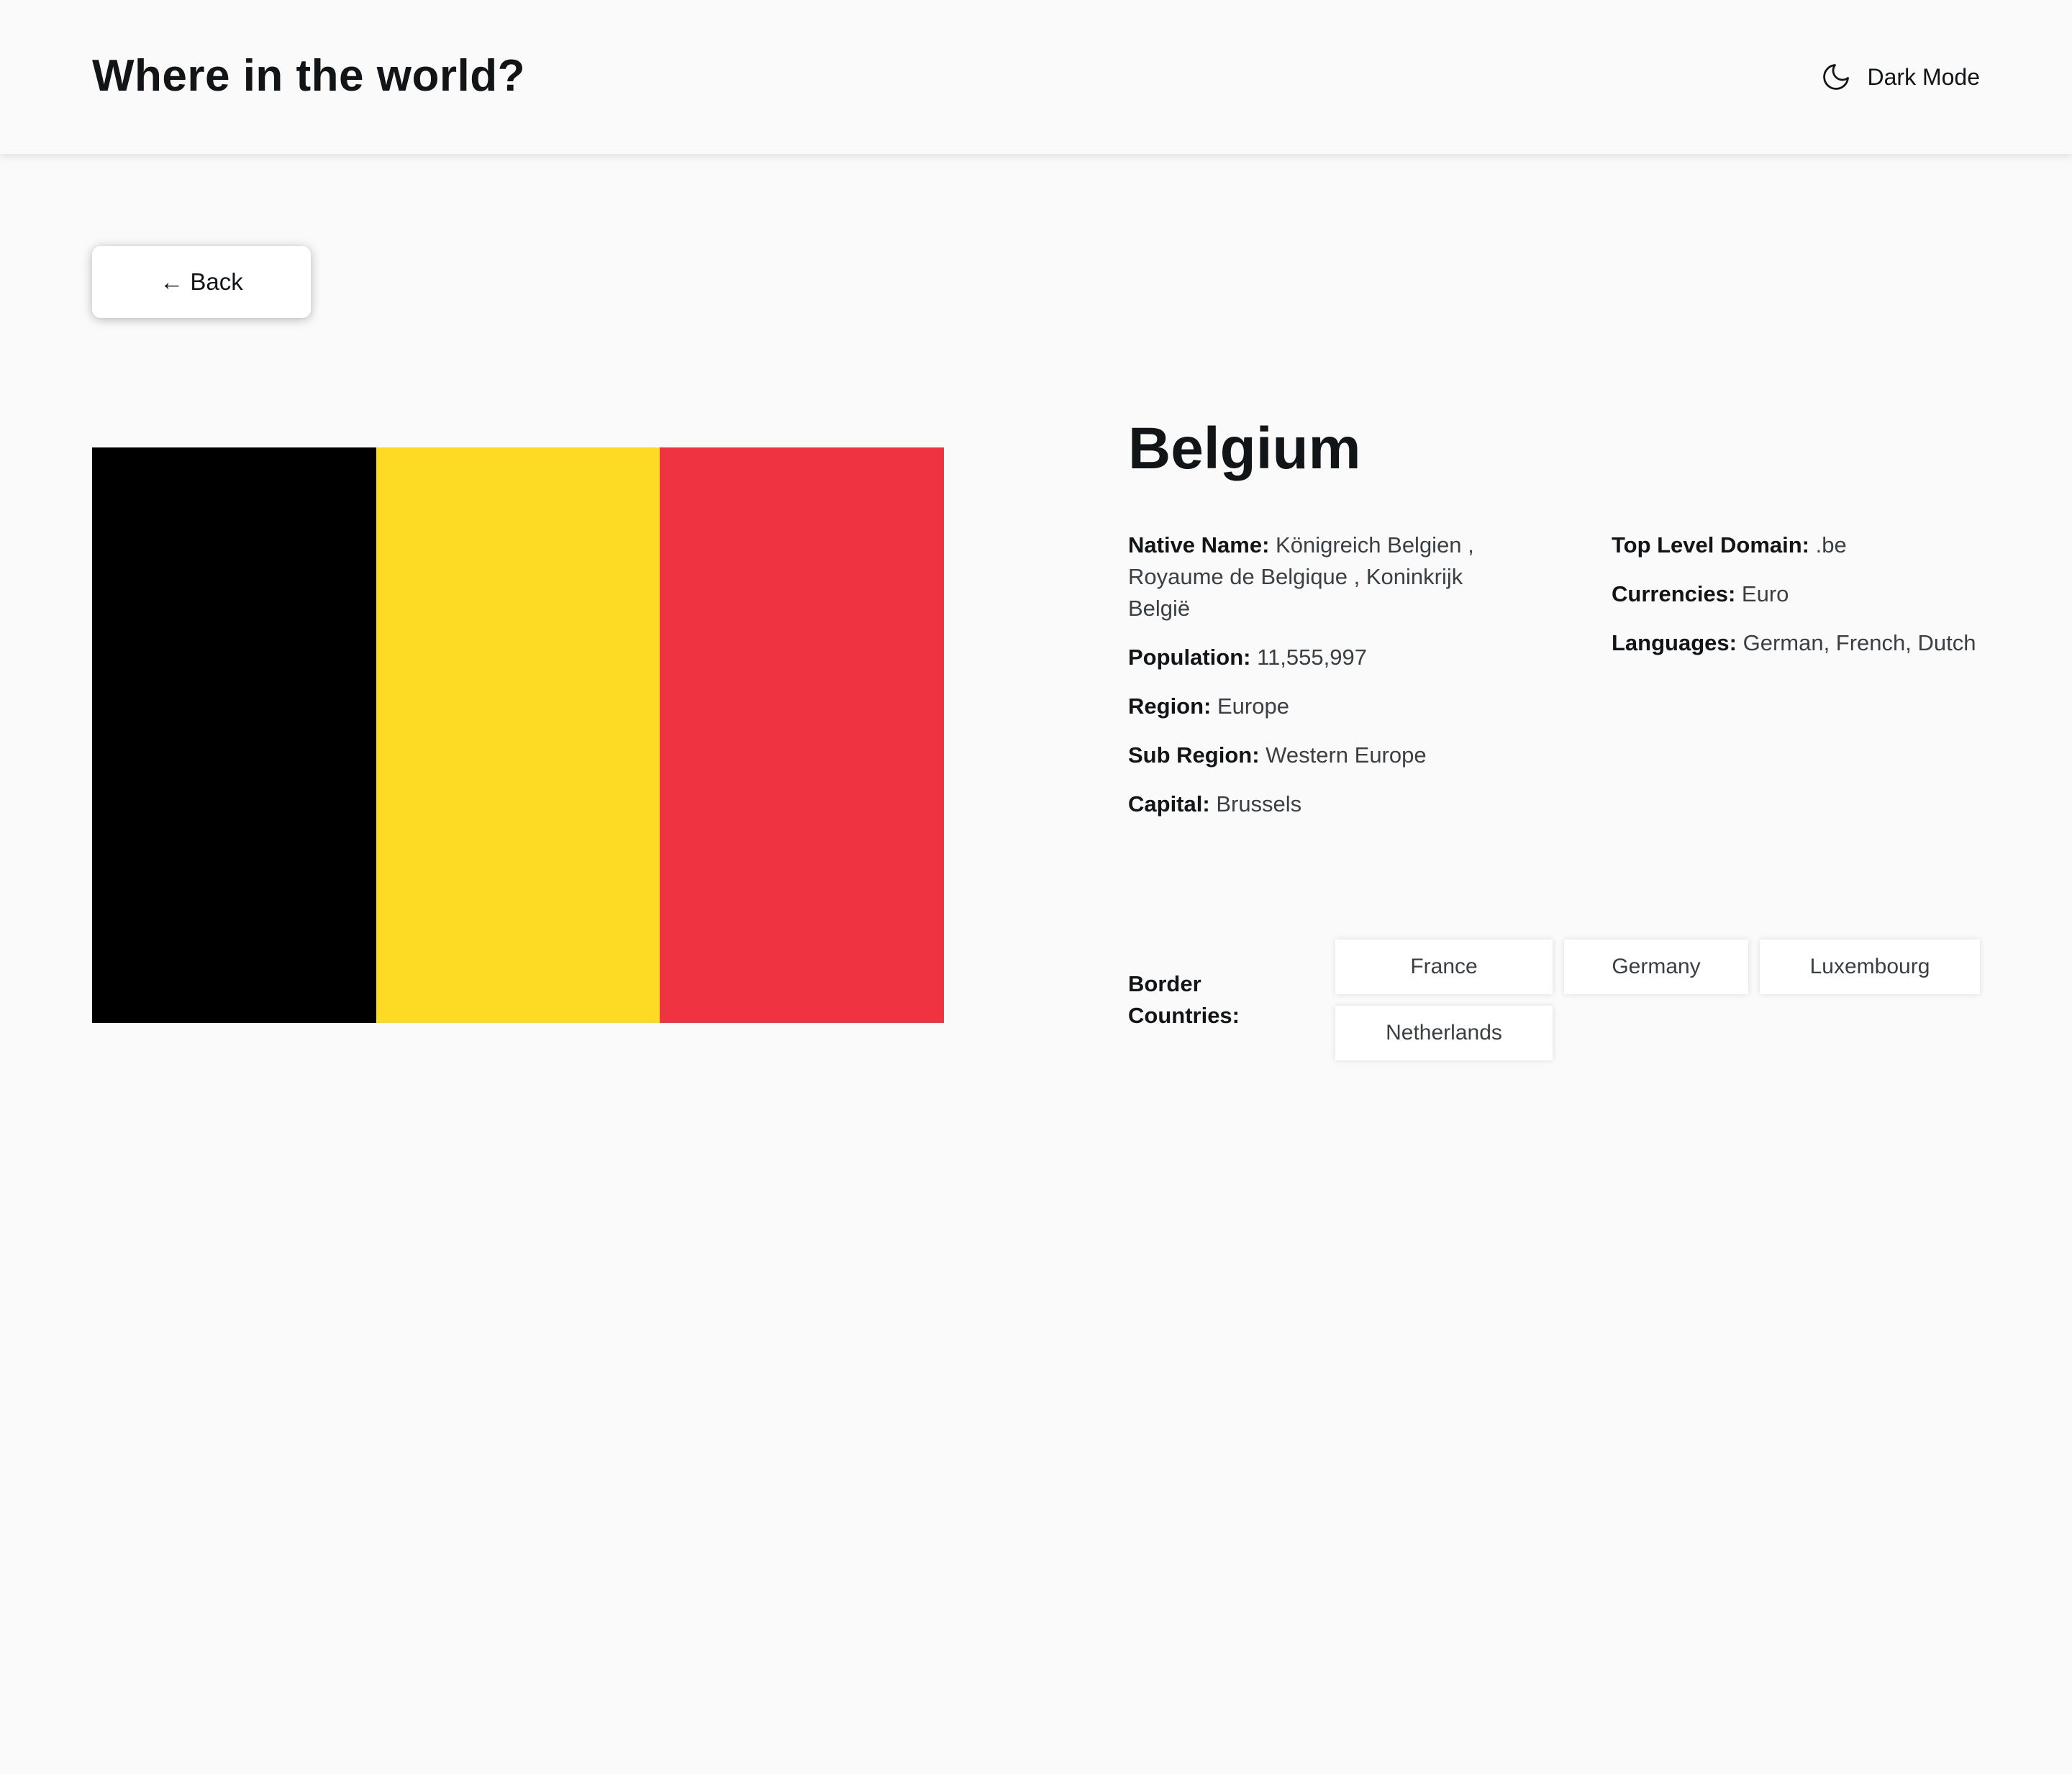 The width and height of the screenshot is (2072, 1774). What do you see at coordinates (1813, 594) in the screenshot?
I see `currencies-row: Currencies: Euro` at bounding box center [1813, 594].